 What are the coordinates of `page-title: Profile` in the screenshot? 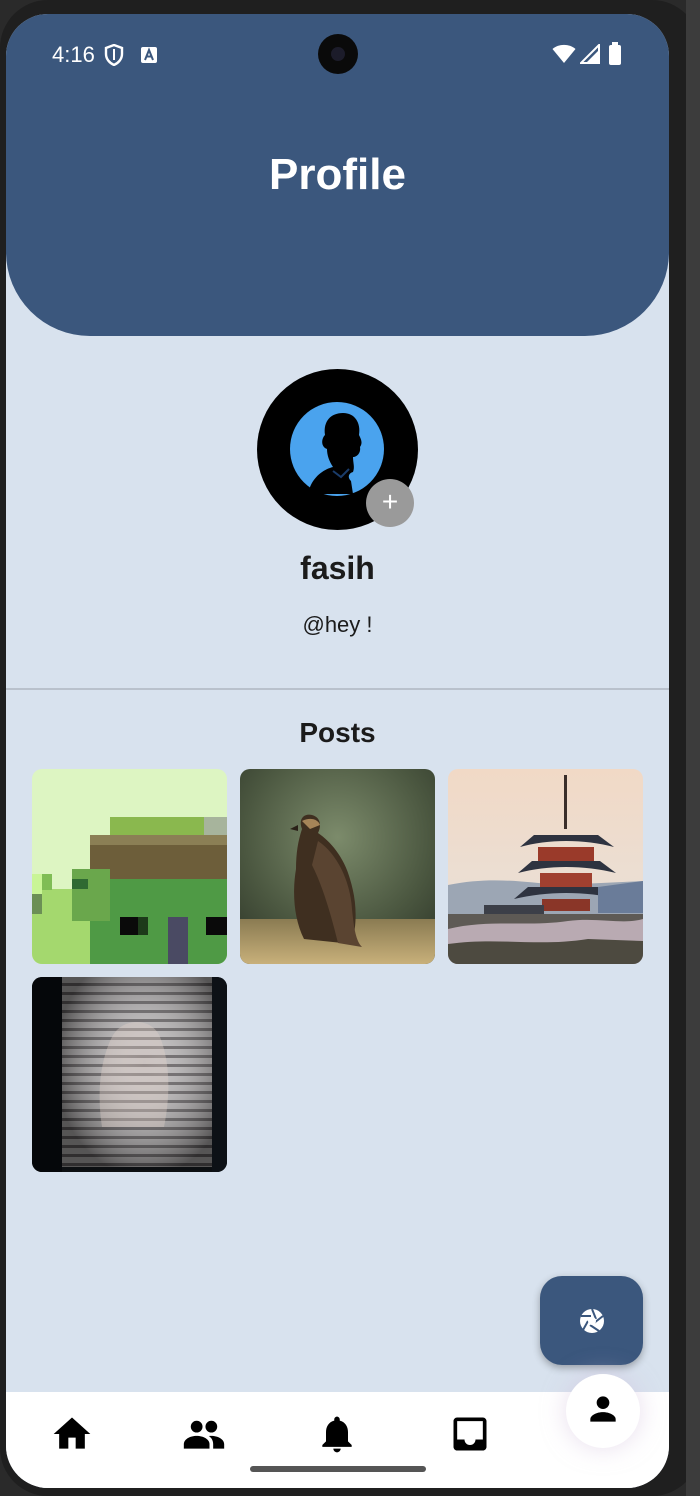 It's located at (337, 174).